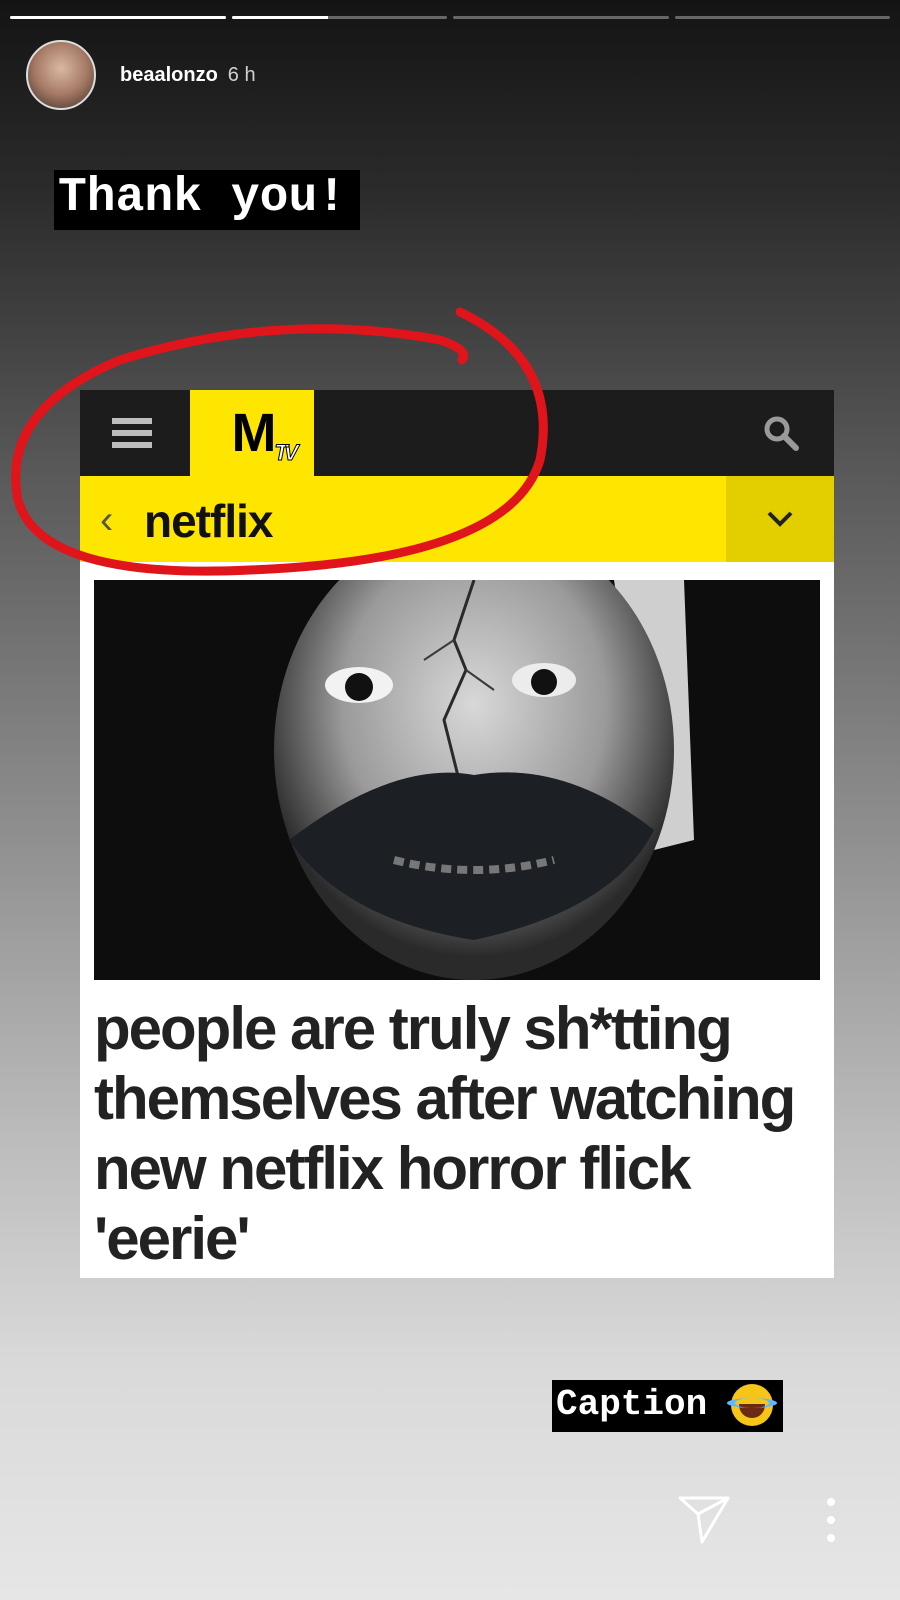  I want to click on story-header: beaalonzo 6 h, so click(141, 75).